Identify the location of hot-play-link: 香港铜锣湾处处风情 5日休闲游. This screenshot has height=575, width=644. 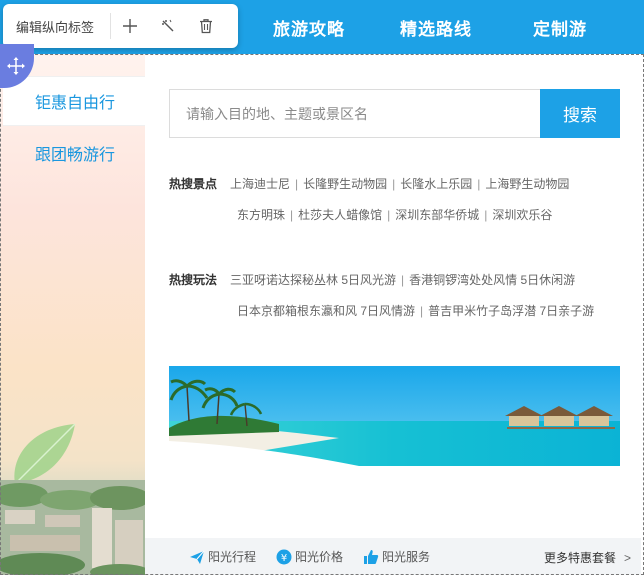
(492, 280).